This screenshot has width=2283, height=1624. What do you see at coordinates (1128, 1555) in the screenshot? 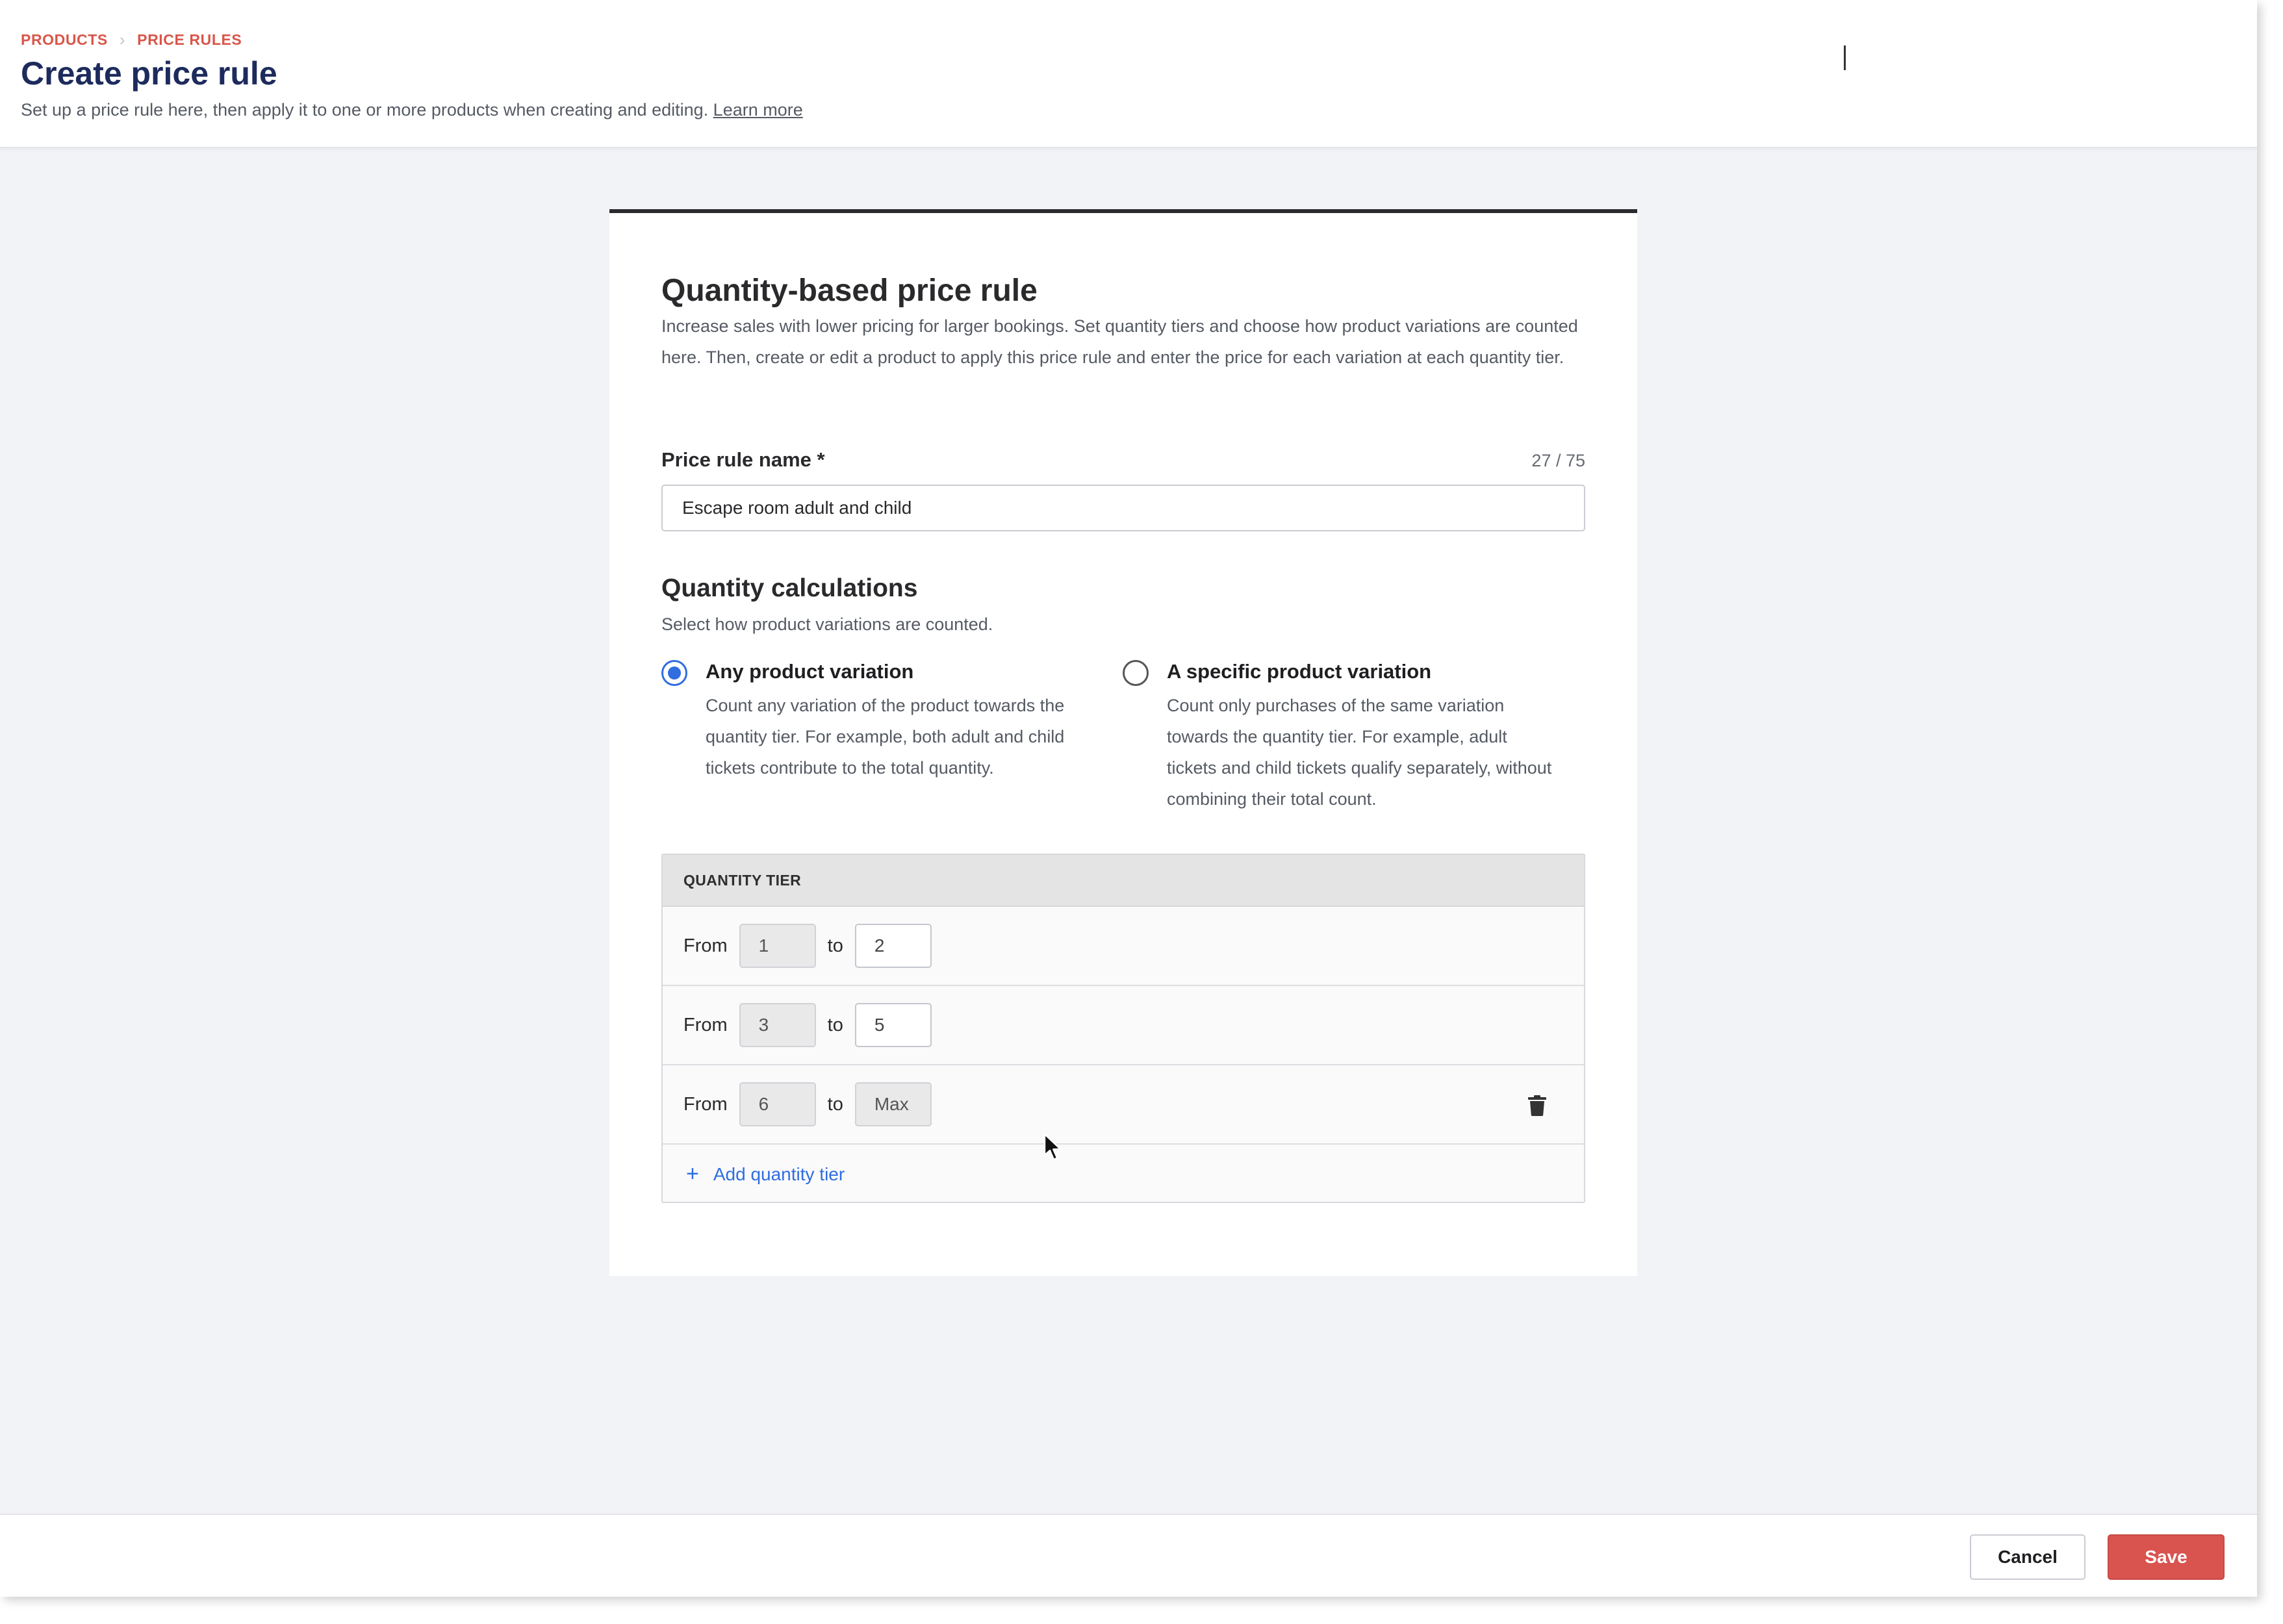
I see `page-footer: Cancel Save` at bounding box center [1128, 1555].